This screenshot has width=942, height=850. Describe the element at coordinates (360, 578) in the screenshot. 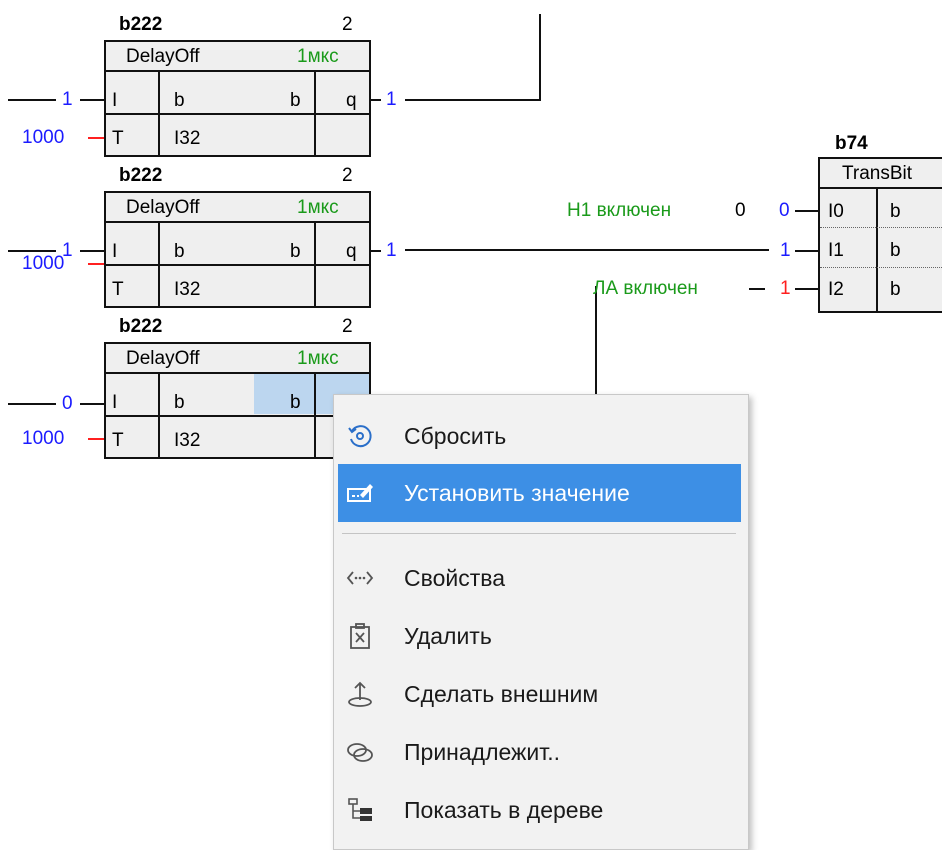

I see `properties-icon` at that location.